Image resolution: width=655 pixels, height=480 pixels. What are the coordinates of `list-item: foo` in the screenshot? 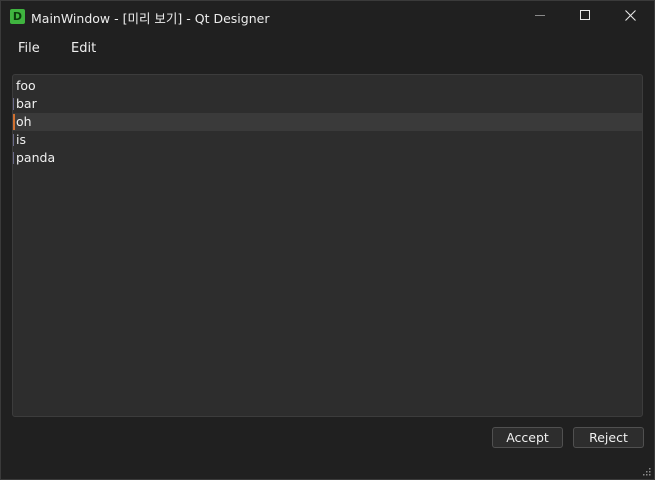 It's located at (327, 86).